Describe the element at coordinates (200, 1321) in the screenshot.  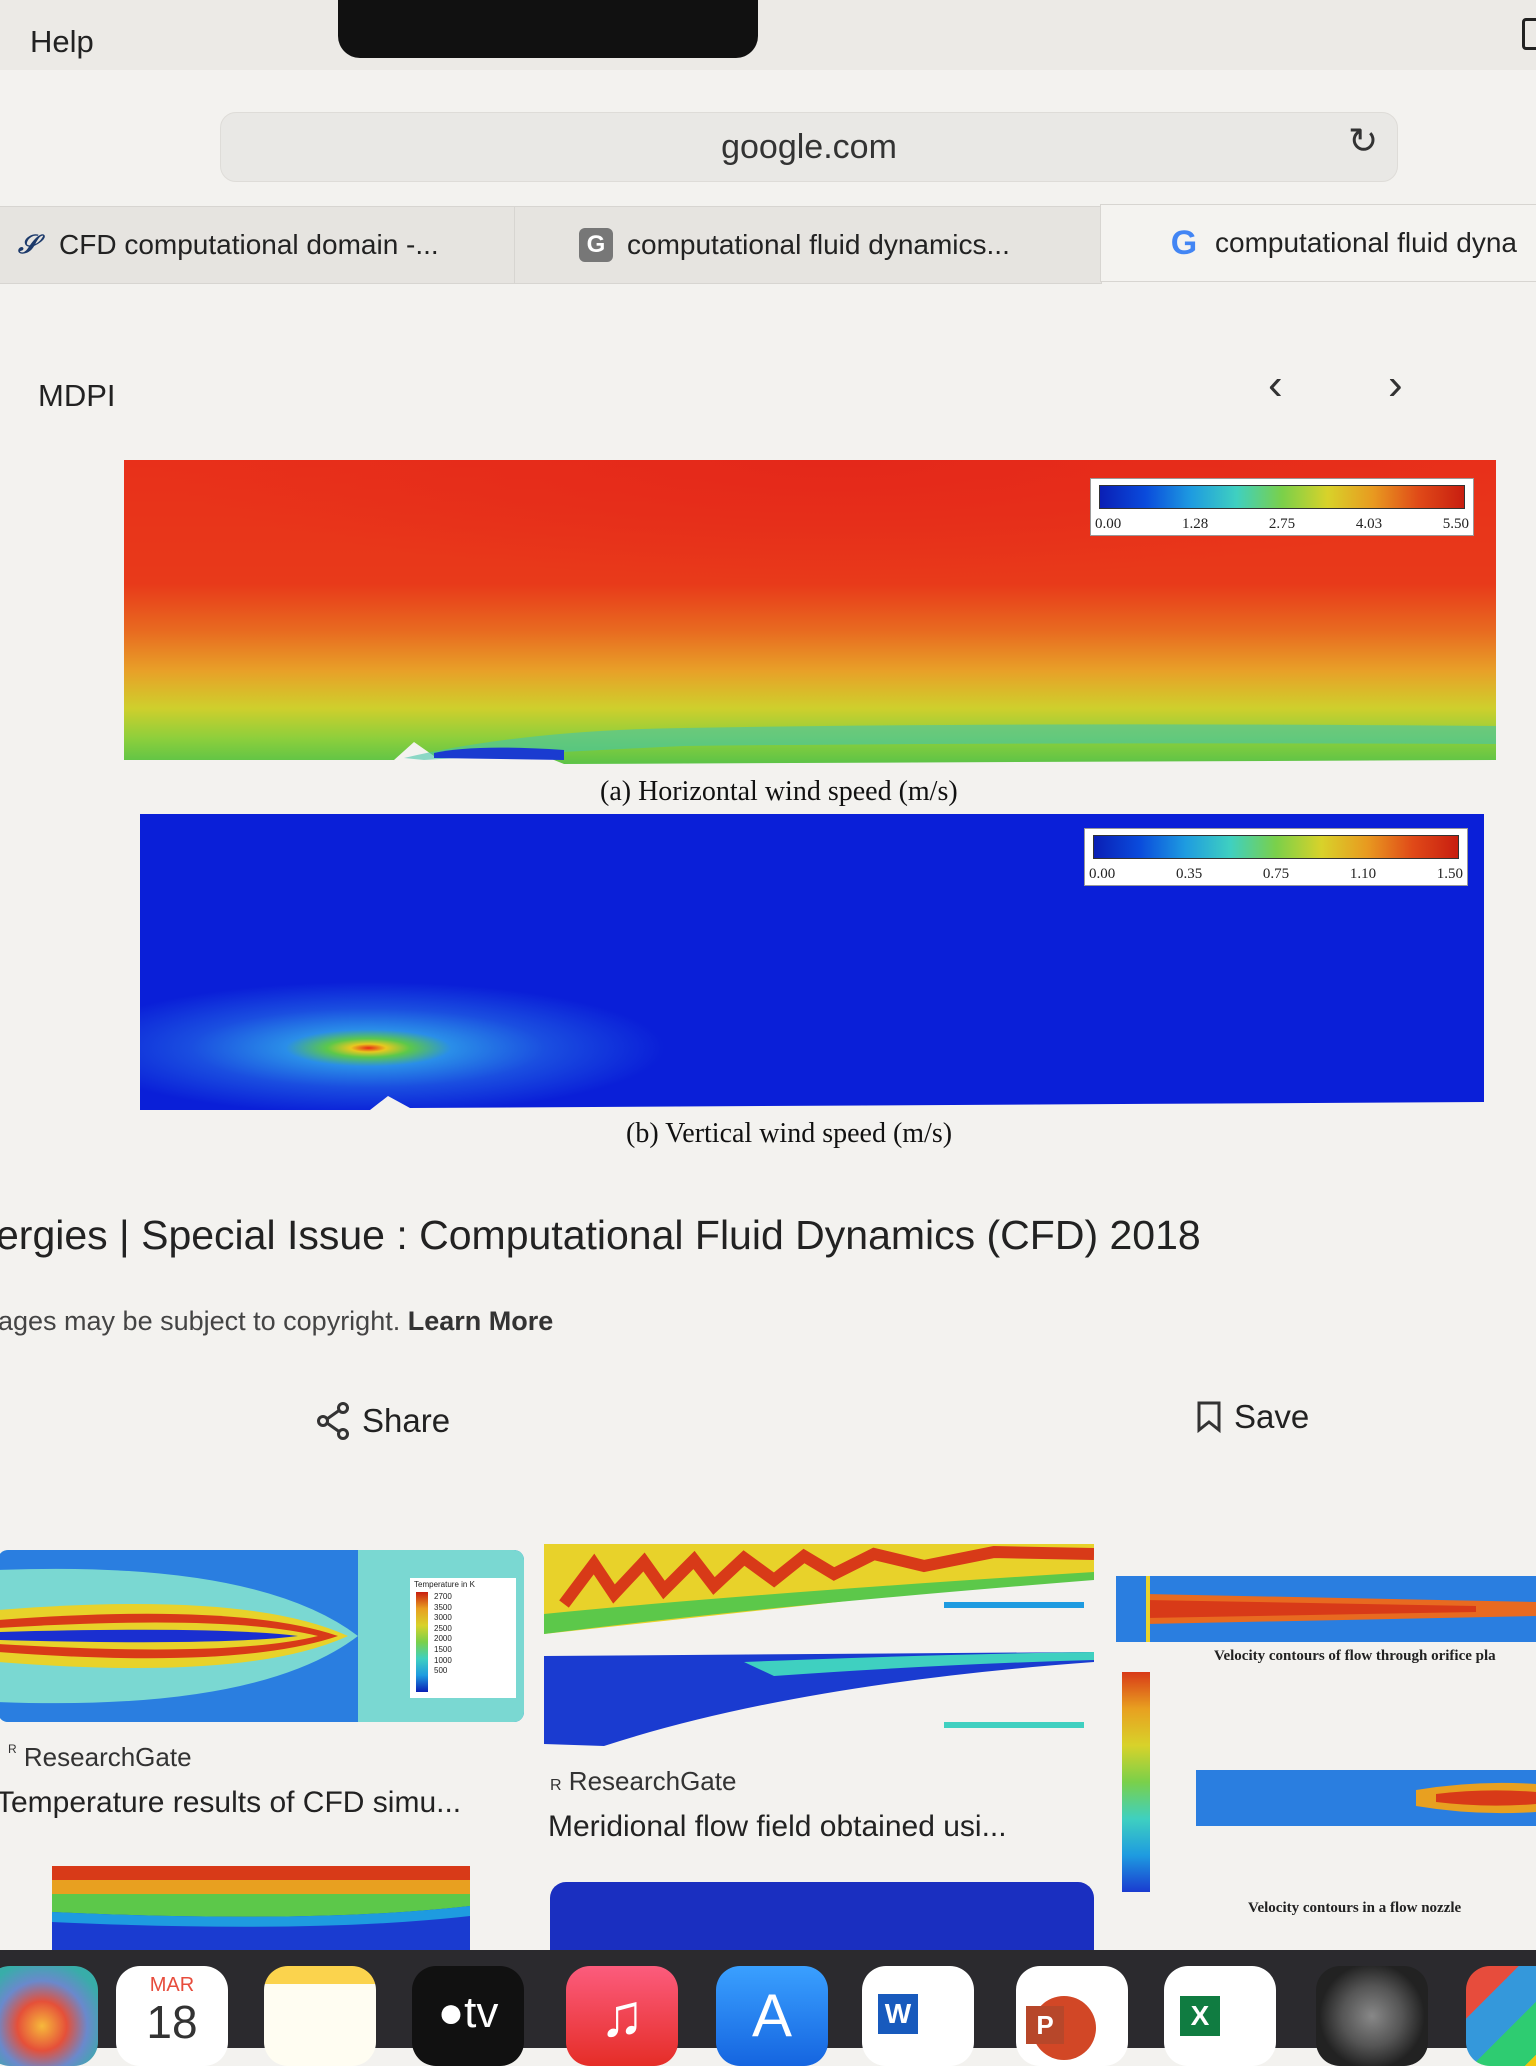
I see `copyright-text: ages may be subject to copyright.` at that location.